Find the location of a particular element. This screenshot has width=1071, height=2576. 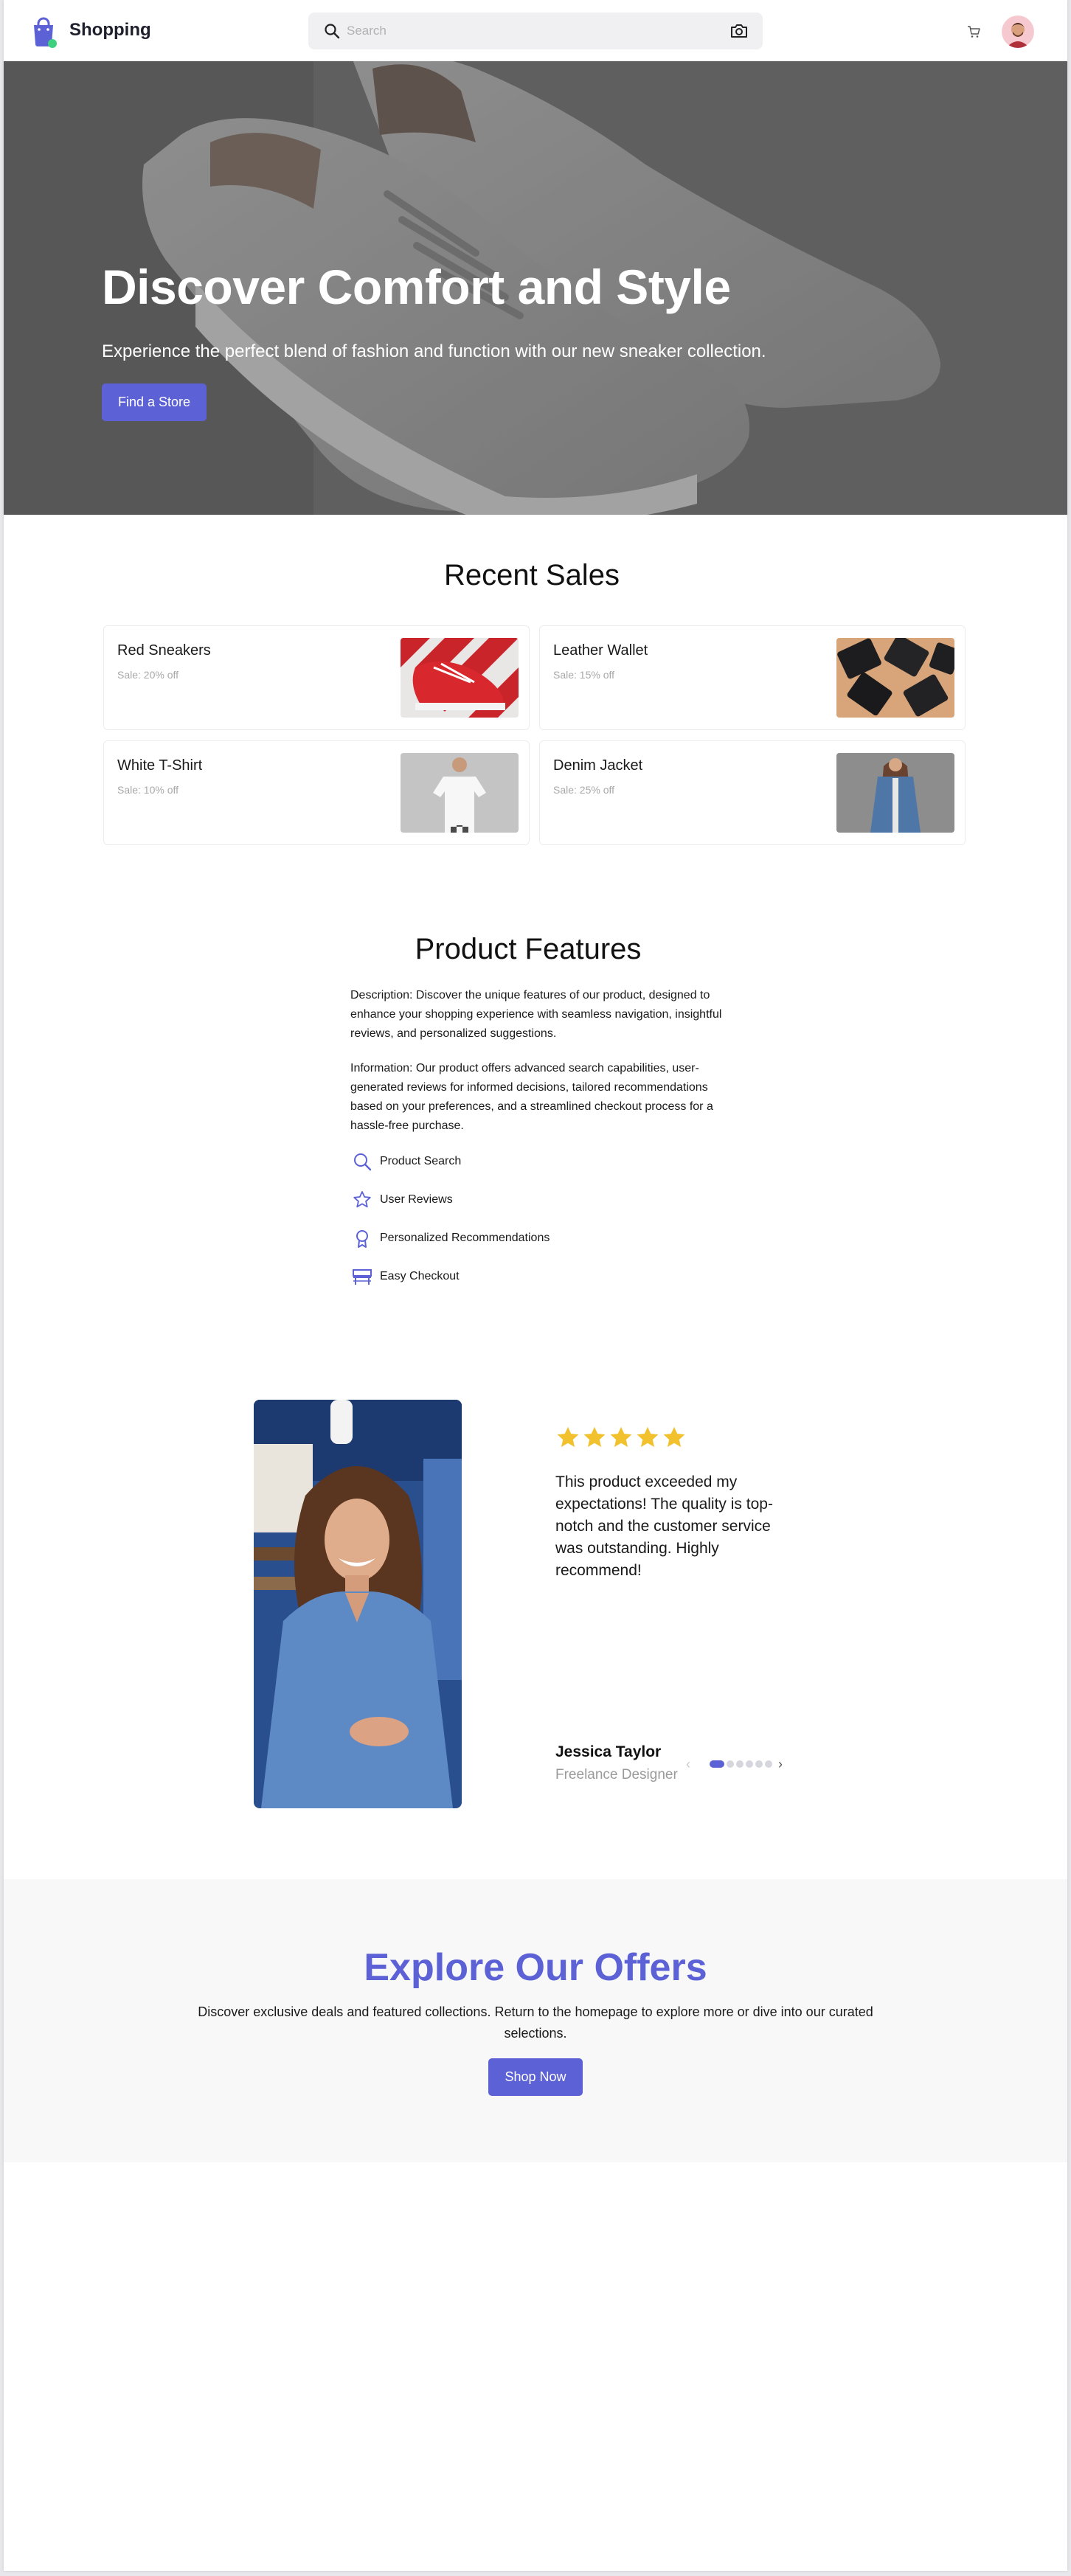

testimonial-carousel: ‹ › is located at coordinates (738, 1764).